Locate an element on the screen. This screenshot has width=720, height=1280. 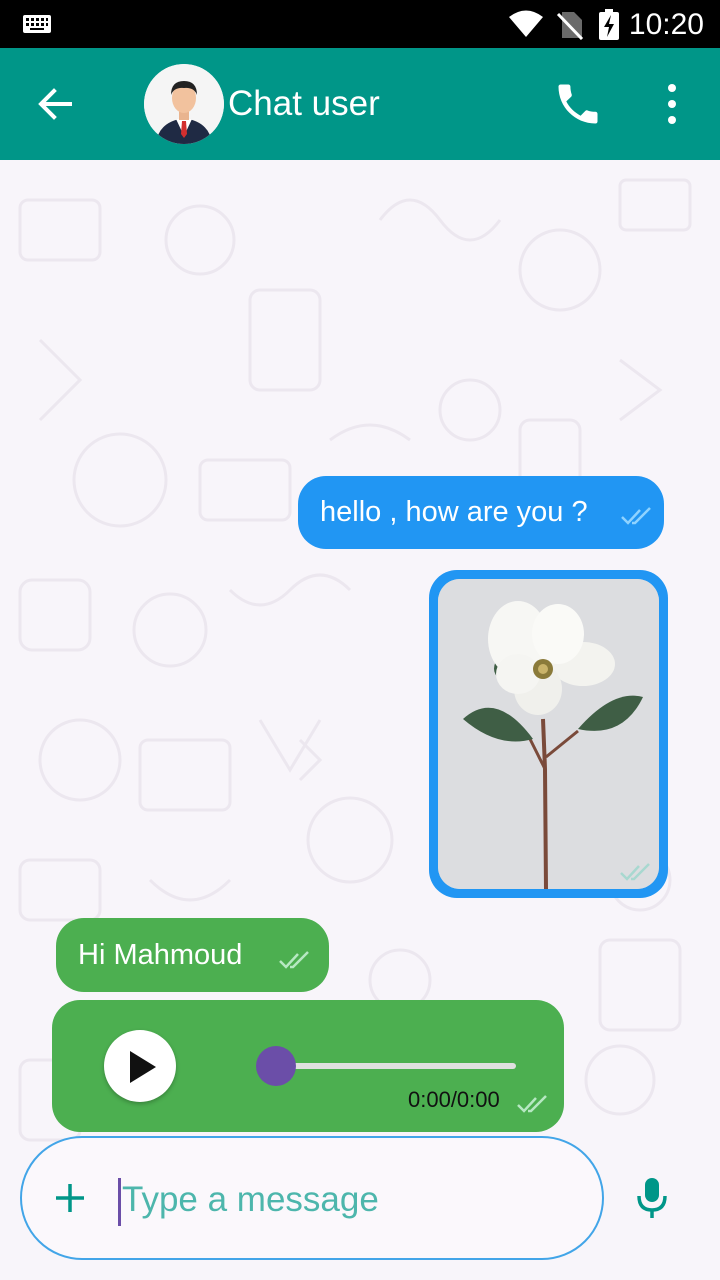
play-button is located at coordinates (140, 1066).